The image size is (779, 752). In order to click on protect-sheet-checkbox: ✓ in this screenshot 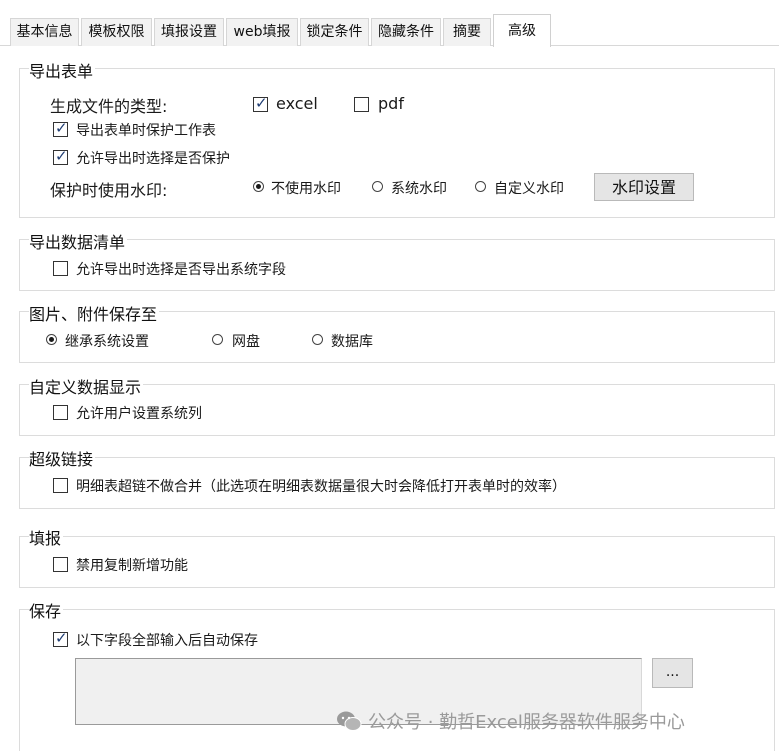, I will do `click(60, 128)`.